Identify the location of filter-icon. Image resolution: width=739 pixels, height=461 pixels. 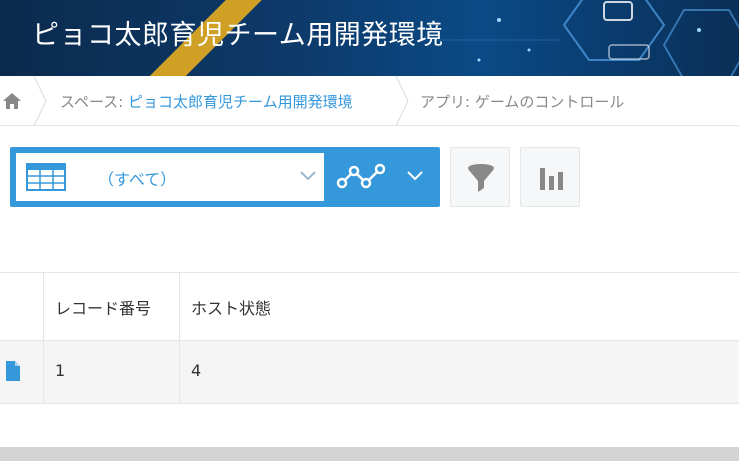
(481, 178).